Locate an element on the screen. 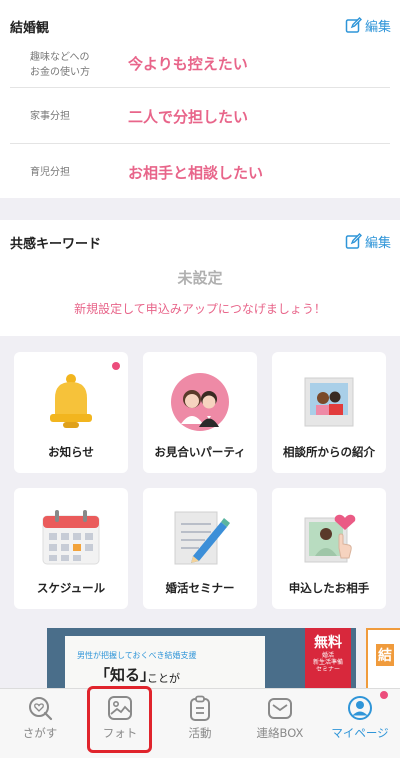 This screenshot has height=758, width=400. banner-headline: 「知る」 is located at coordinates (125, 675).